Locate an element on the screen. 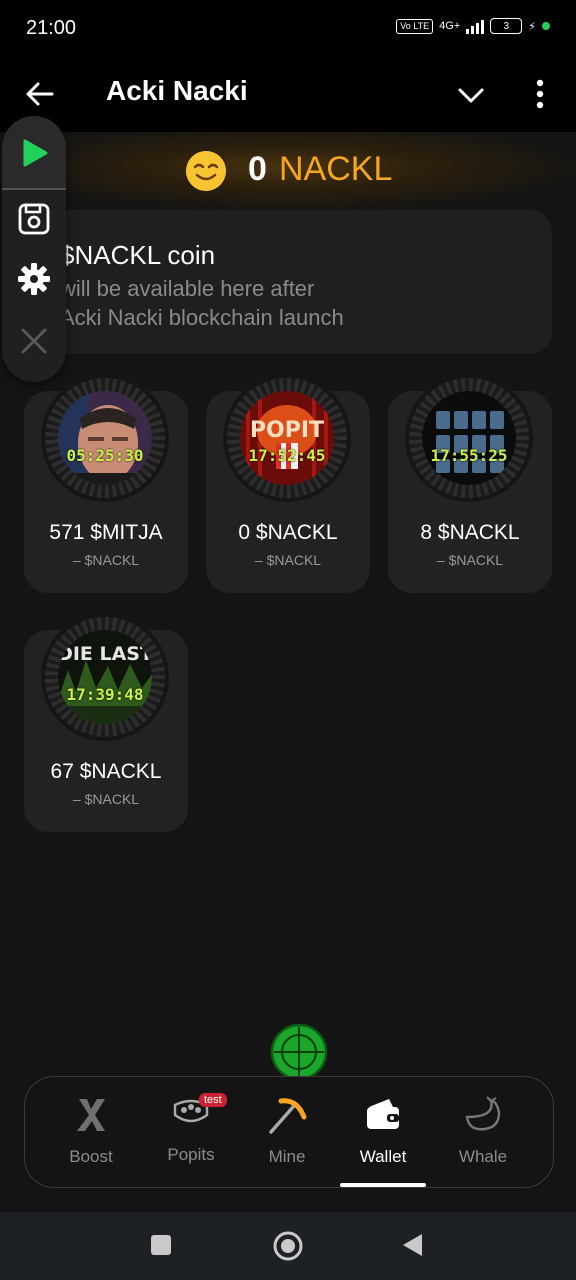 The height and width of the screenshot is (1280, 576). battery-icon: 3 is located at coordinates (506, 26).